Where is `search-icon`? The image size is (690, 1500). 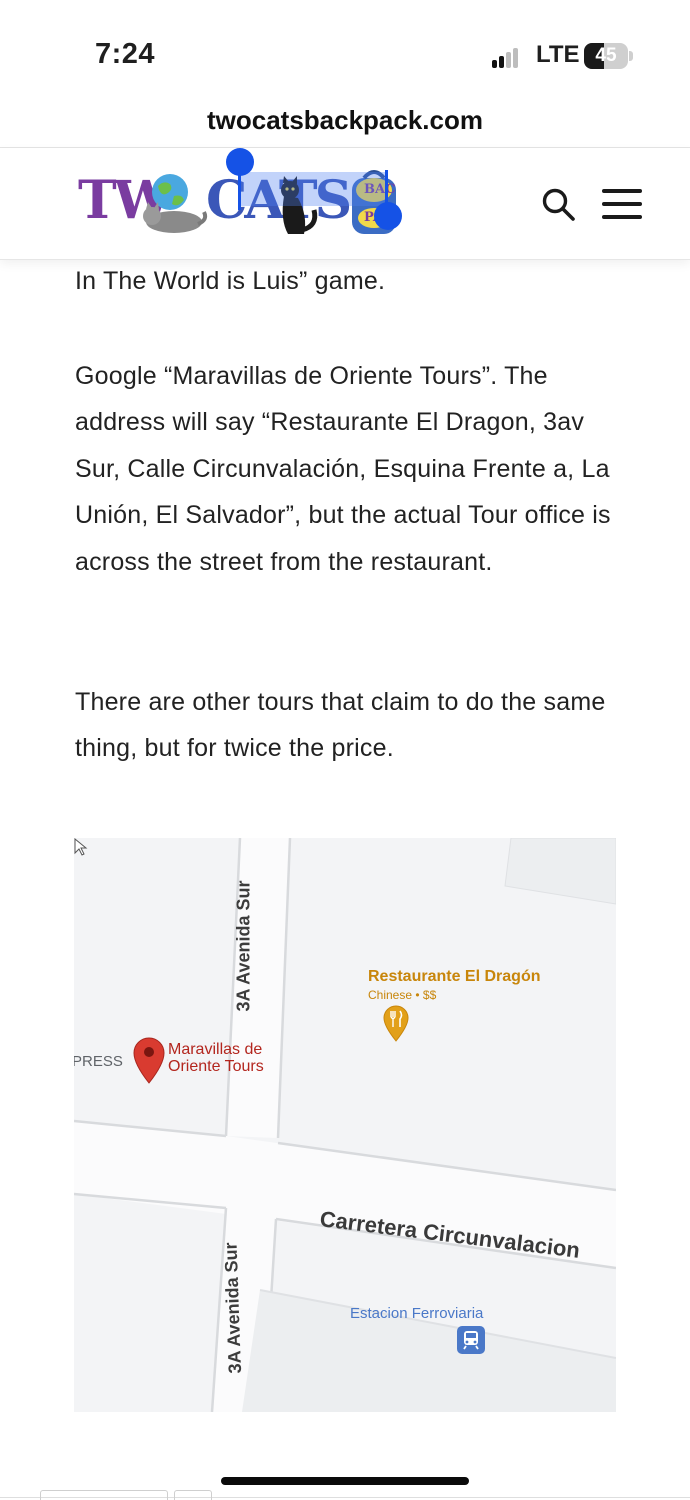
search-icon is located at coordinates (558, 204).